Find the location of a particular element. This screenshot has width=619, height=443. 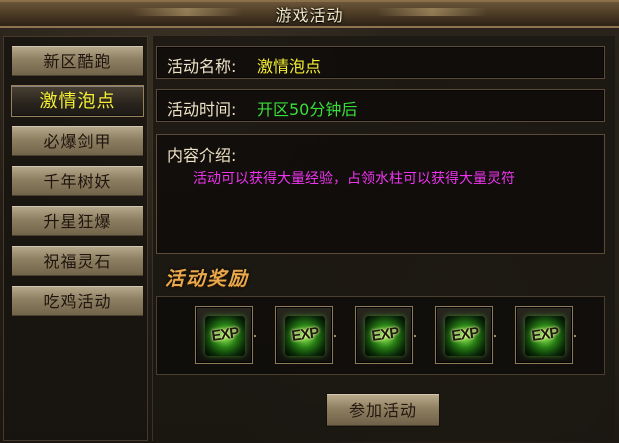

activity-time-field: 活动时间: 开区50分钟后 is located at coordinates (380, 105).